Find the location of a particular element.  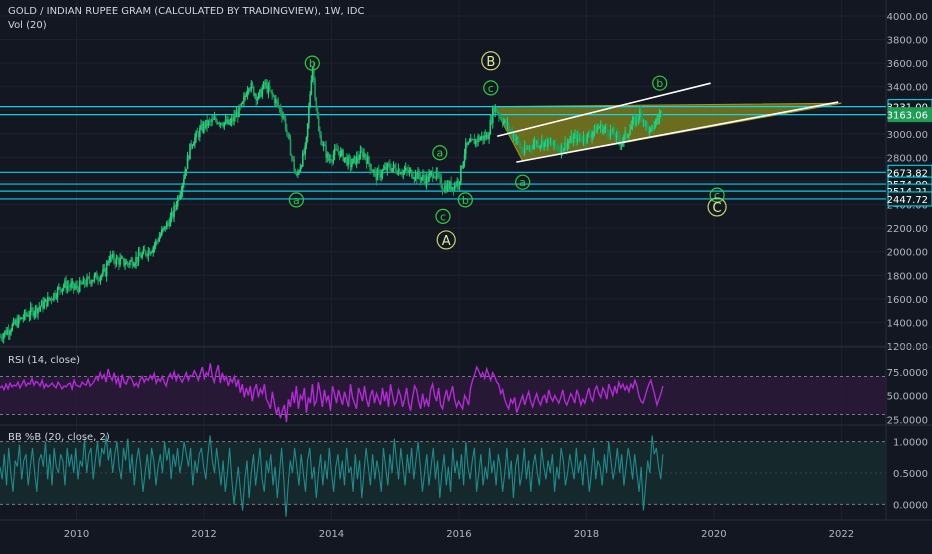

bb-tick-label: 0.5000 is located at coordinates (910, 474).